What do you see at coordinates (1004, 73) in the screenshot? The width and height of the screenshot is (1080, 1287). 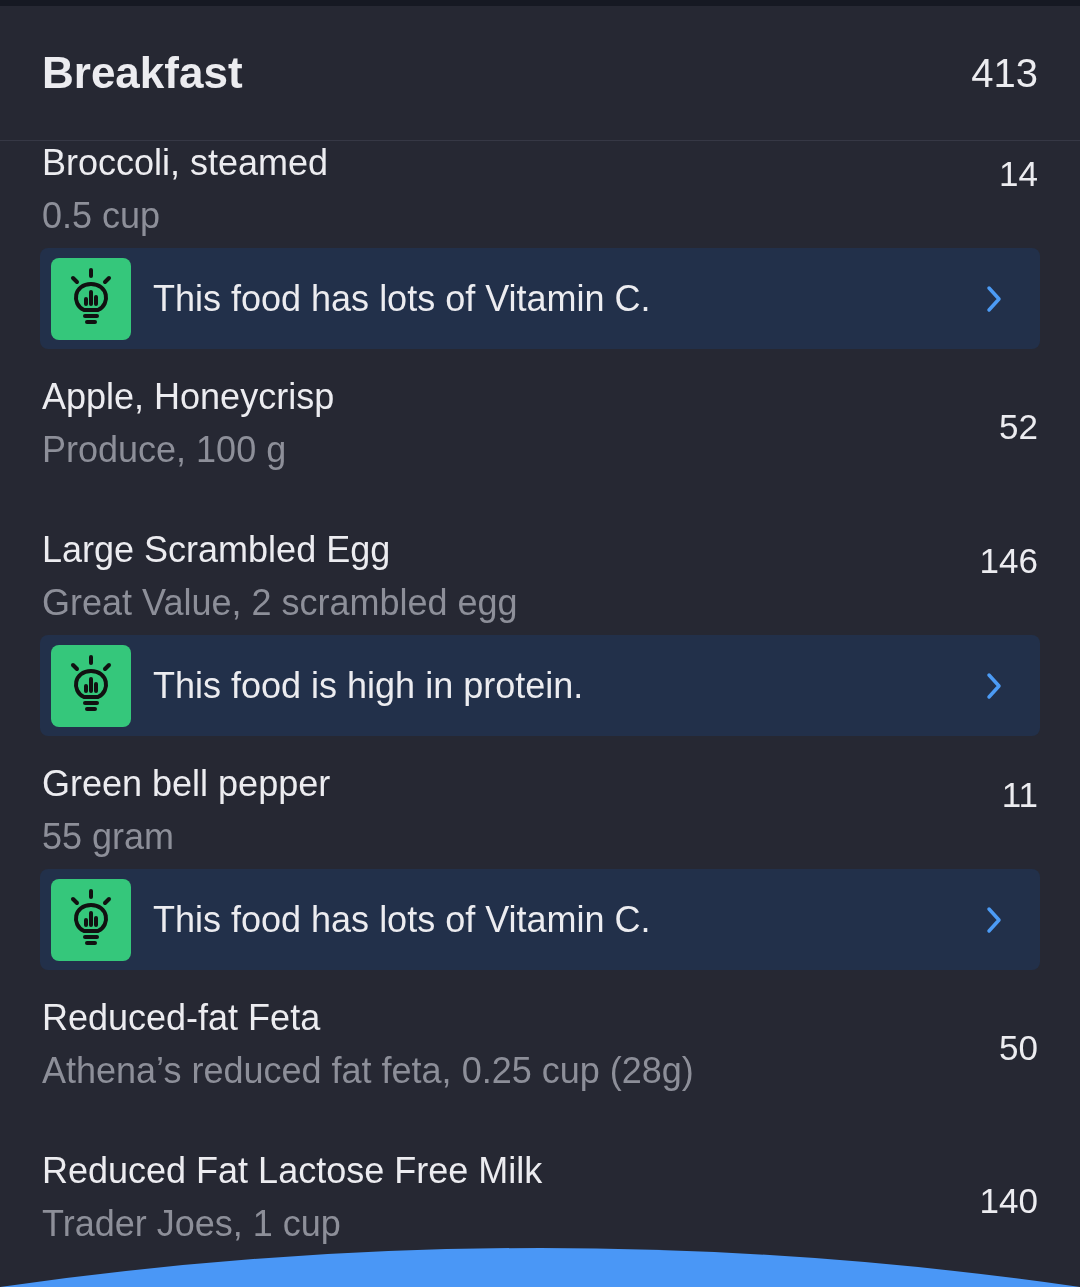 I see `meal-calorie-total: 413` at bounding box center [1004, 73].